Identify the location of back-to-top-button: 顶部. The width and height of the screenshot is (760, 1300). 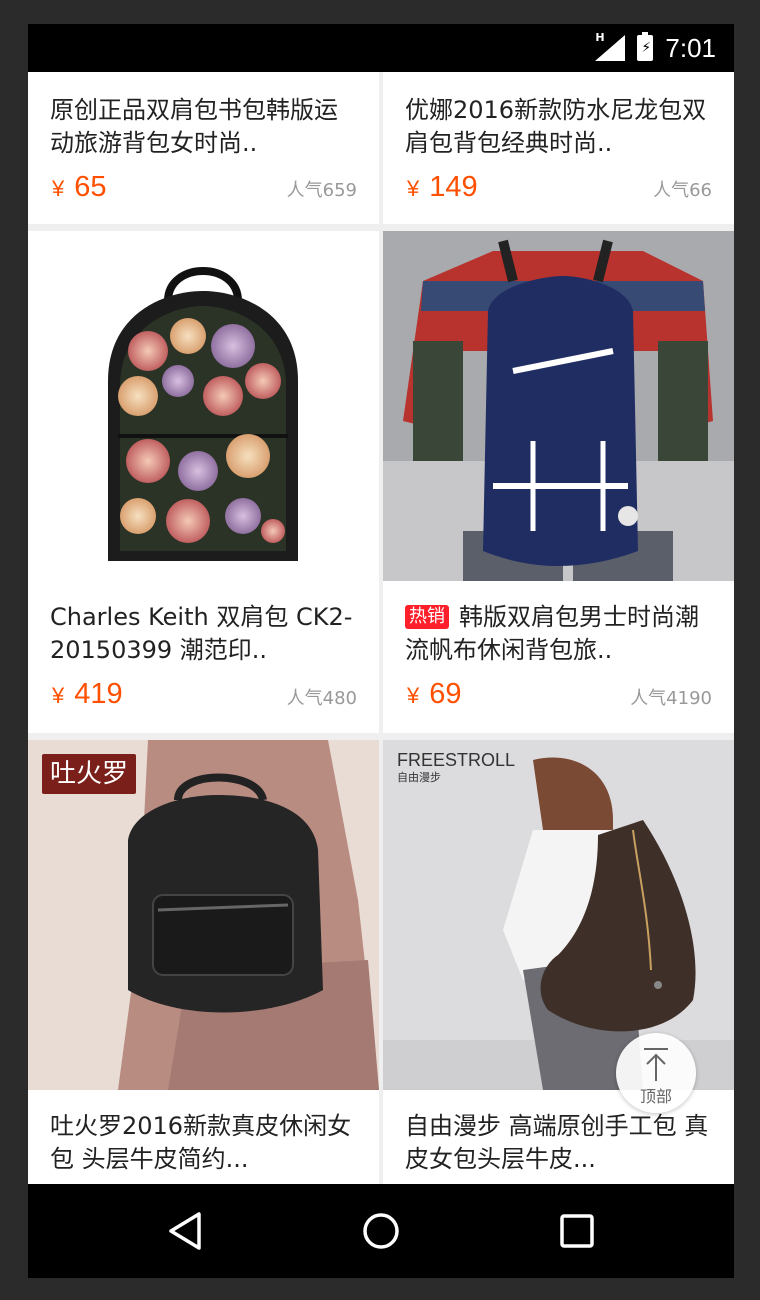
(656, 1073).